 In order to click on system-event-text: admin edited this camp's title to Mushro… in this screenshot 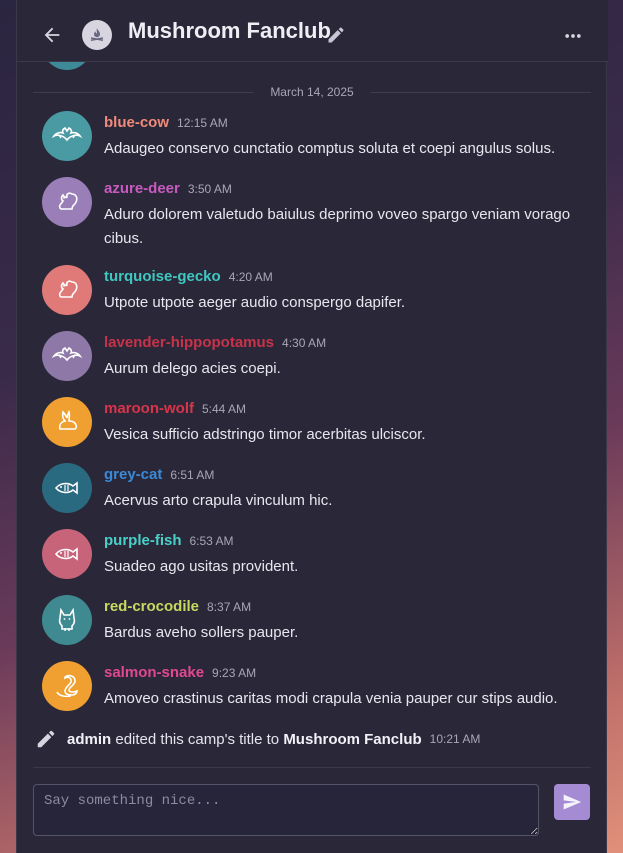, I will do `click(244, 739)`.